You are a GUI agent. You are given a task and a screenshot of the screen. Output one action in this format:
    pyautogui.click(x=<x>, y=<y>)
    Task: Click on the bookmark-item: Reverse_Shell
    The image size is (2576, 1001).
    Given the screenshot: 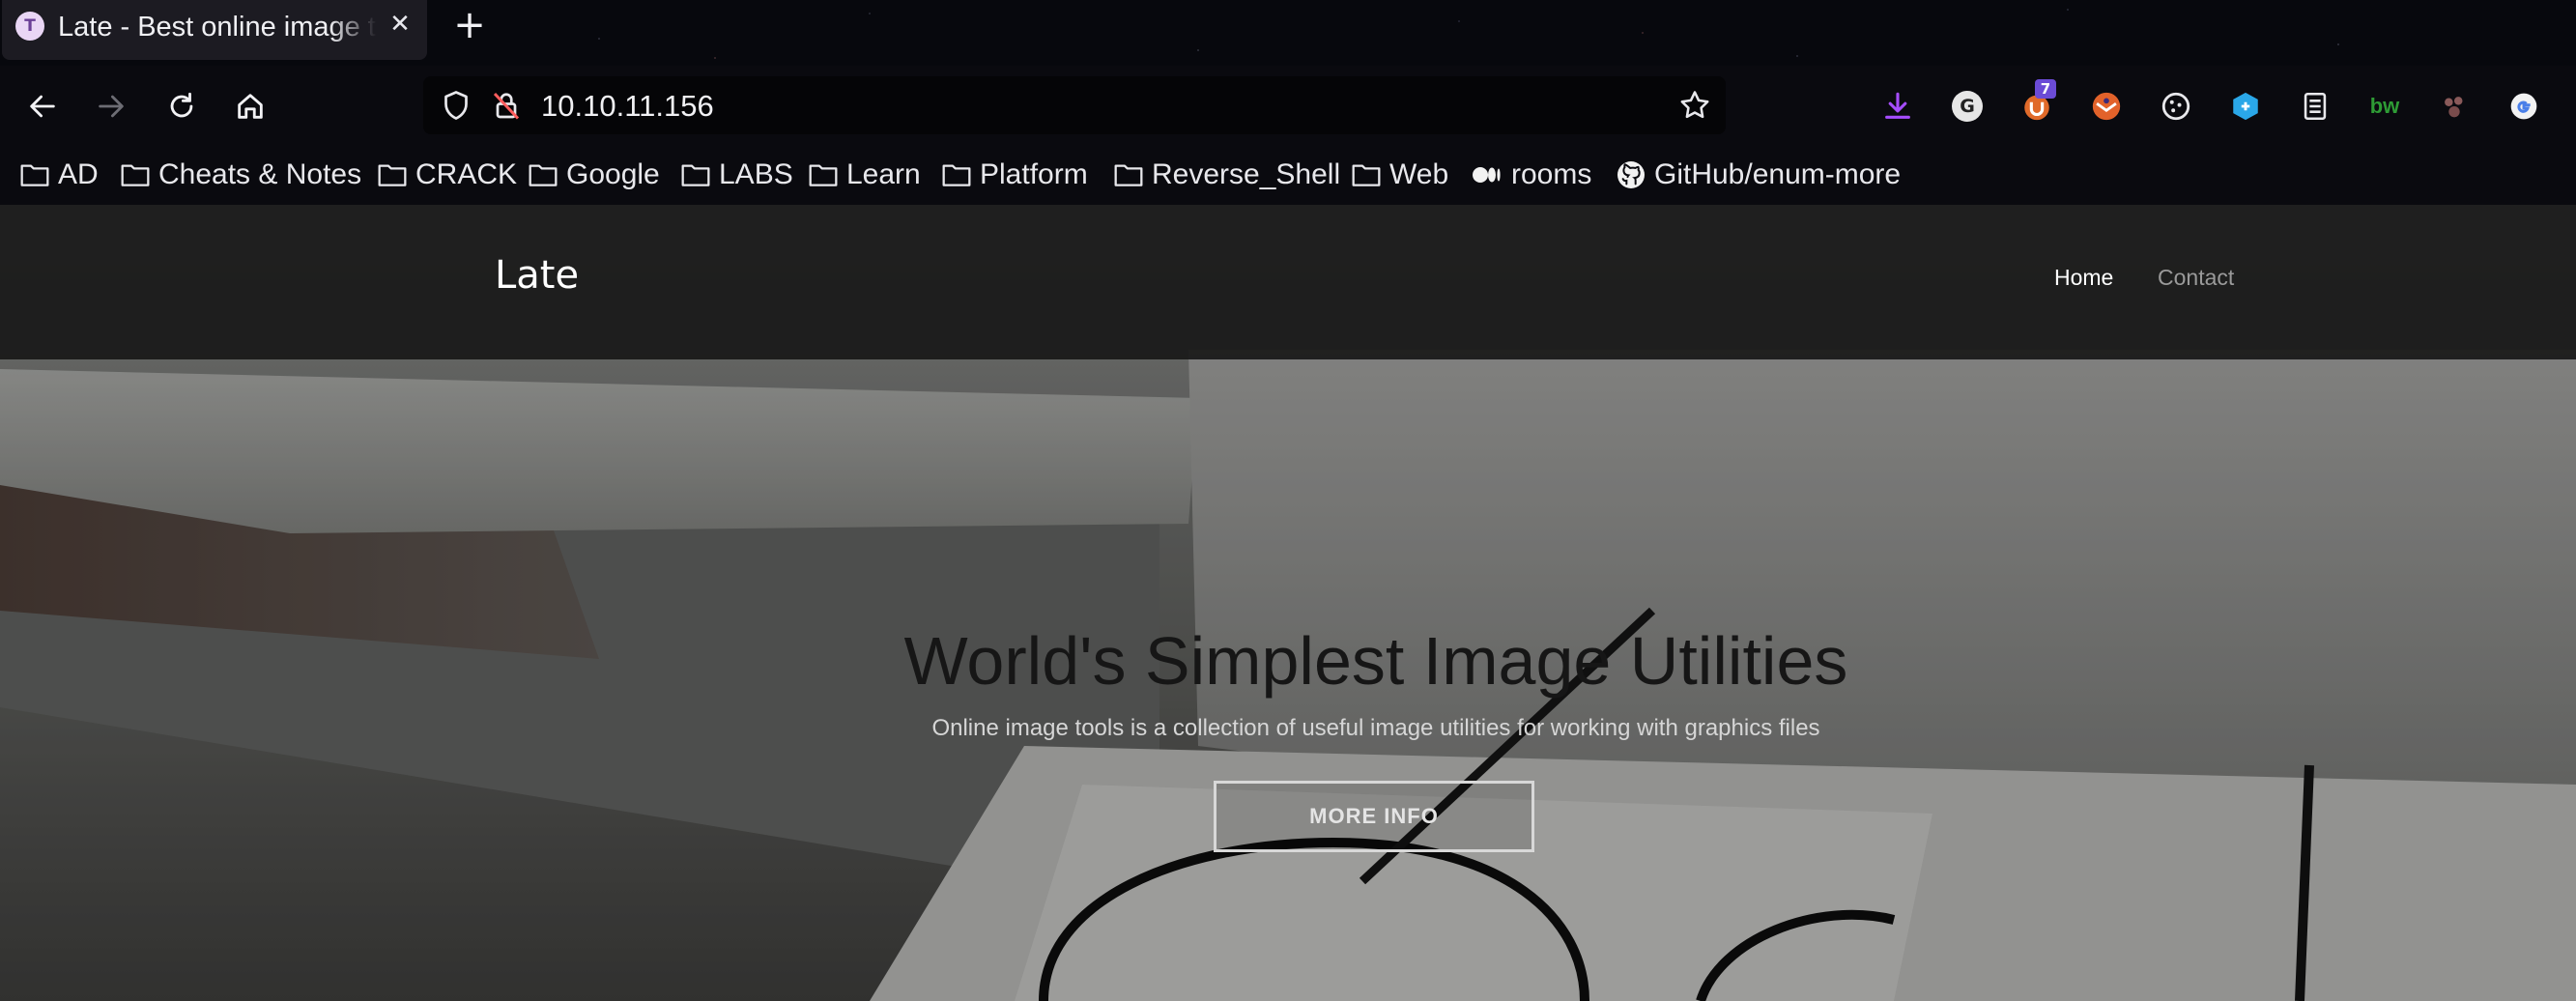 What is the action you would take?
    pyautogui.click(x=1226, y=175)
    